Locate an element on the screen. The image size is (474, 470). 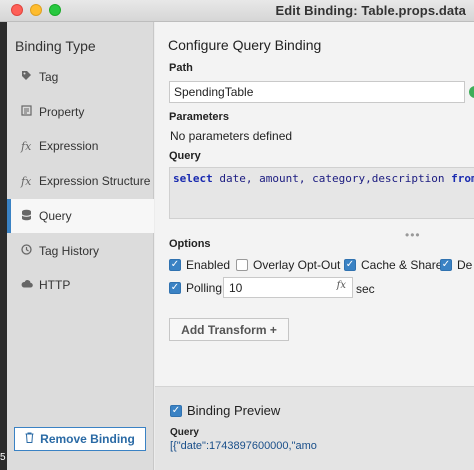
sidebar-item-property: Property is located at coordinates (80, 112).